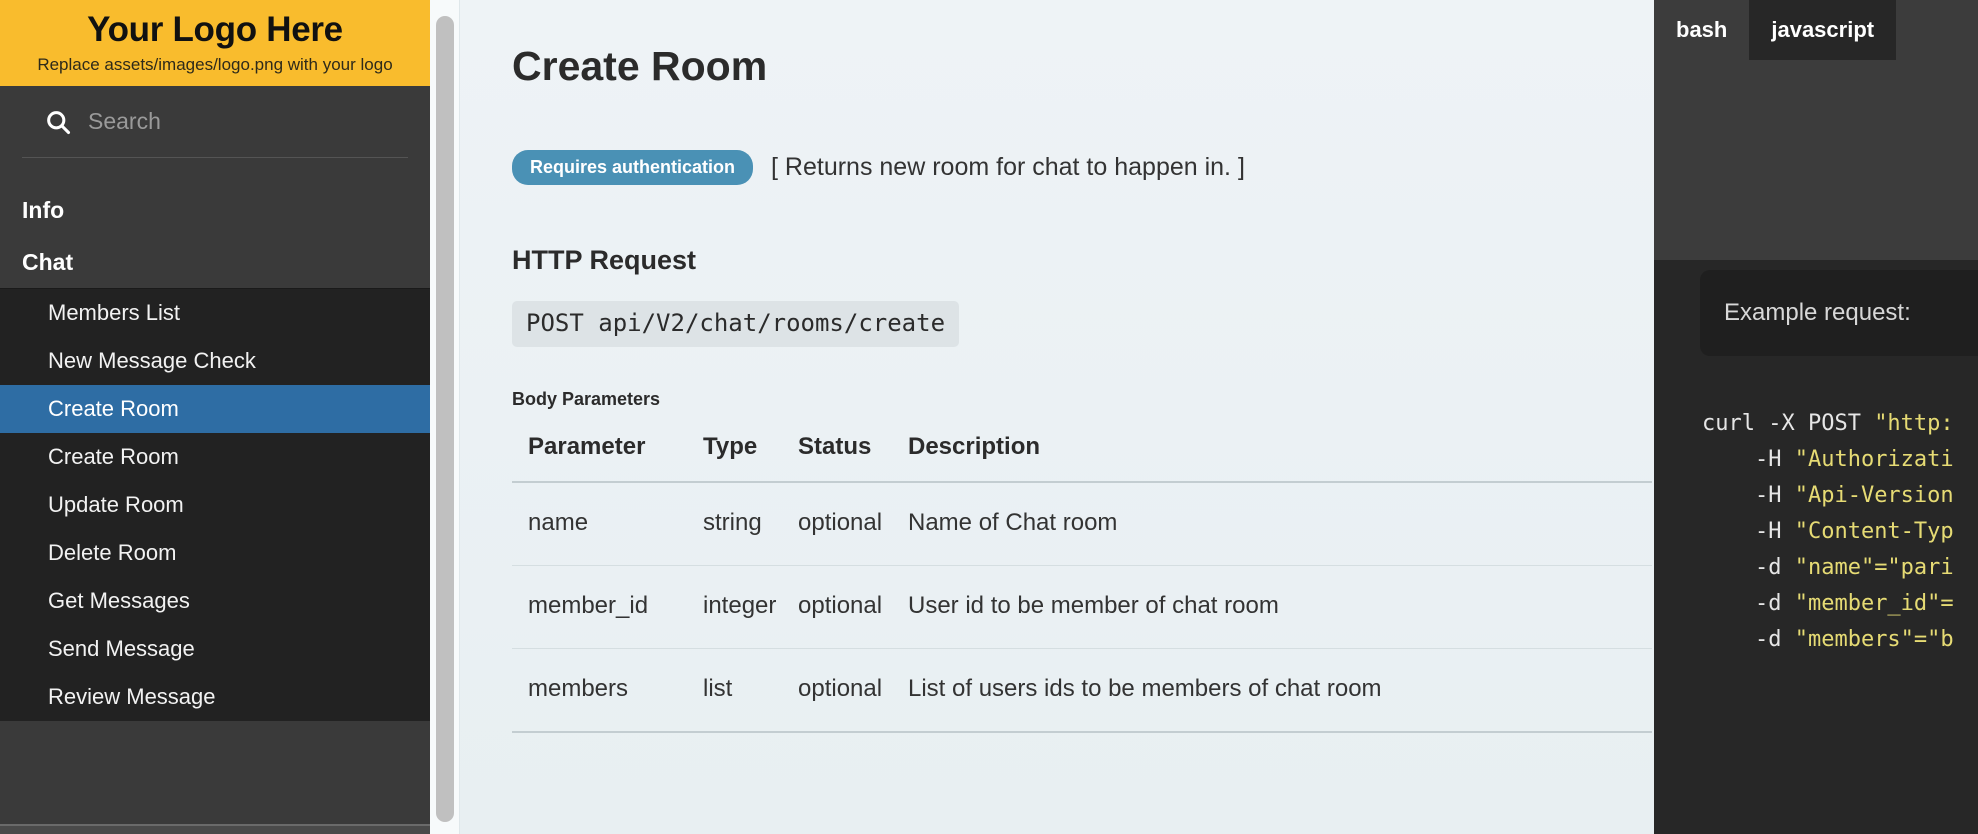  What do you see at coordinates (604, 260) in the screenshot?
I see `section-title-http-request: HTTP Request` at bounding box center [604, 260].